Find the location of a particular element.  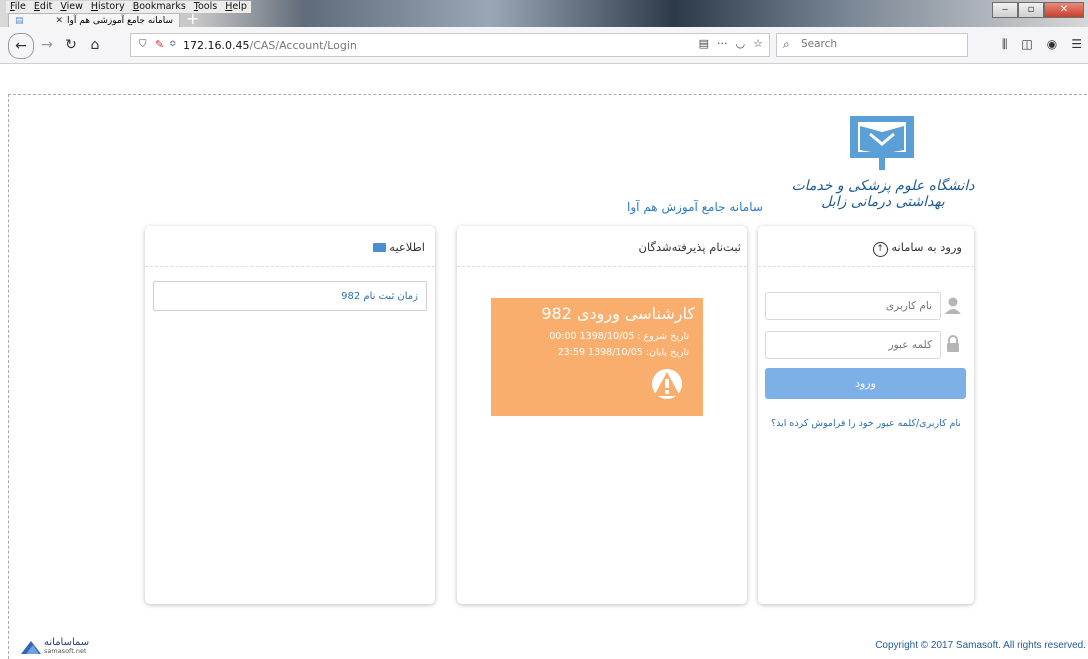

menu-view: View is located at coordinates (71, 7).